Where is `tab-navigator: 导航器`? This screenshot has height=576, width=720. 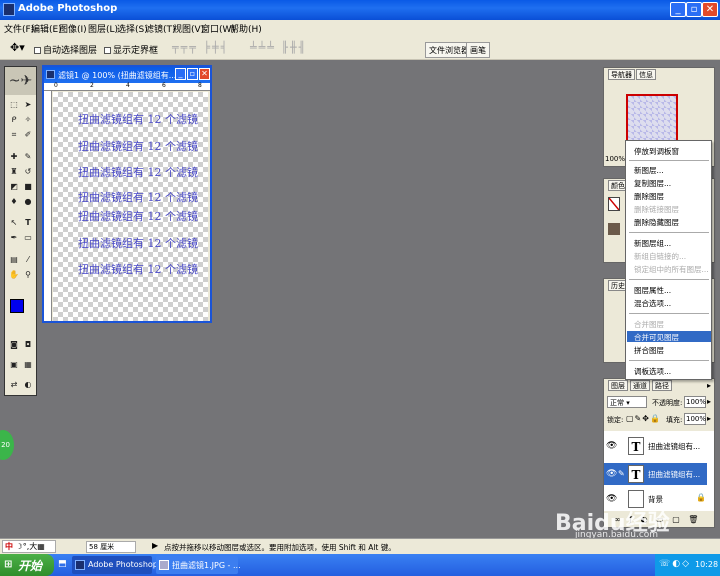
tab-navigator: 导航器 is located at coordinates (621, 74).